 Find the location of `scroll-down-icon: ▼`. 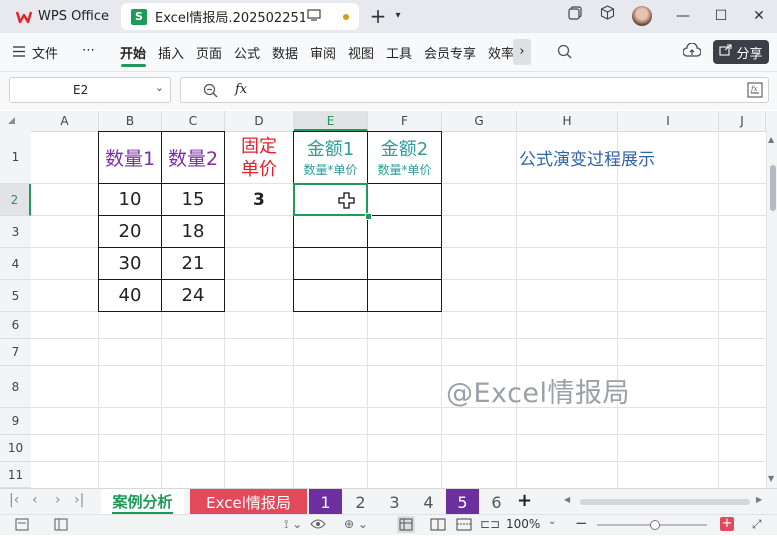

scroll-down-icon: ▼ is located at coordinates (771, 478).